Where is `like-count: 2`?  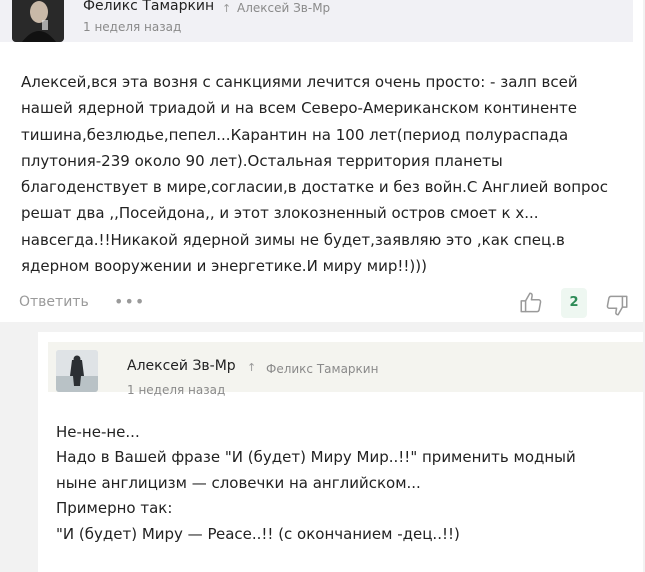 like-count: 2 is located at coordinates (574, 303).